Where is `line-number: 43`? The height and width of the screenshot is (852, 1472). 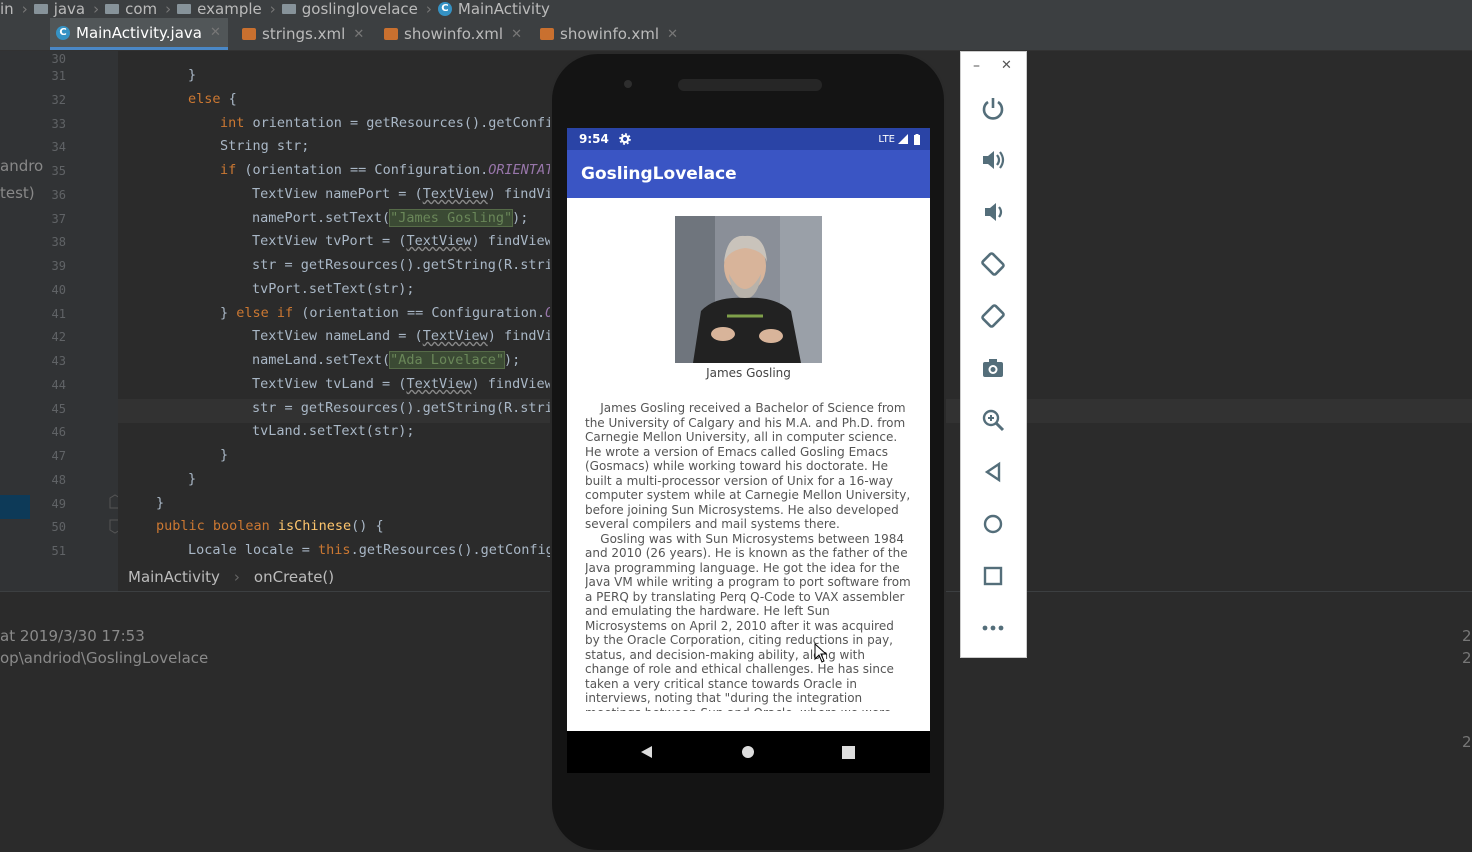
line-number: 43 is located at coordinates (58, 361).